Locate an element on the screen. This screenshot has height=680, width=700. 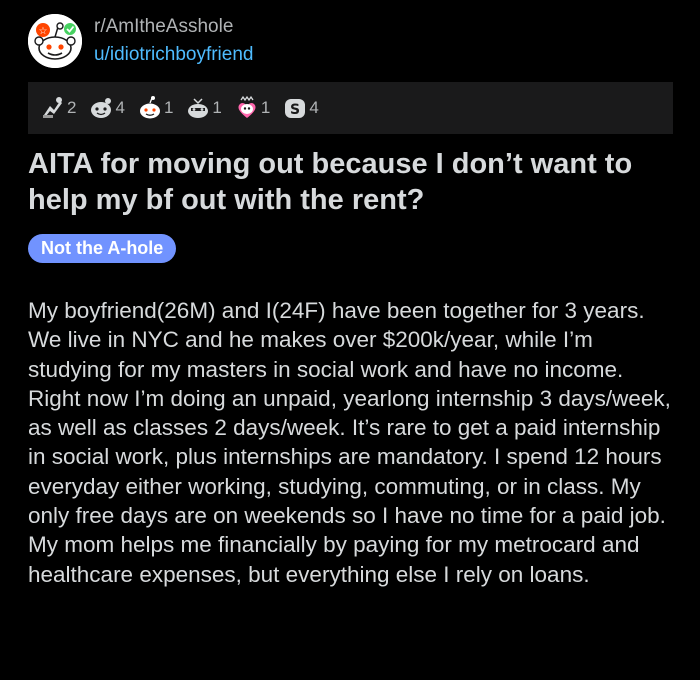
award-silver: 1 is located at coordinates (155, 108).